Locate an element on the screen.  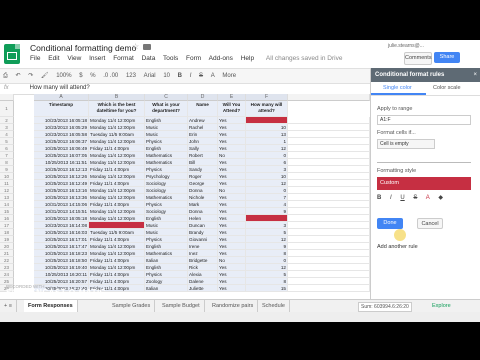
table-cell: 10/25/2013 16:12:26 is located at coordinates (61, 176).